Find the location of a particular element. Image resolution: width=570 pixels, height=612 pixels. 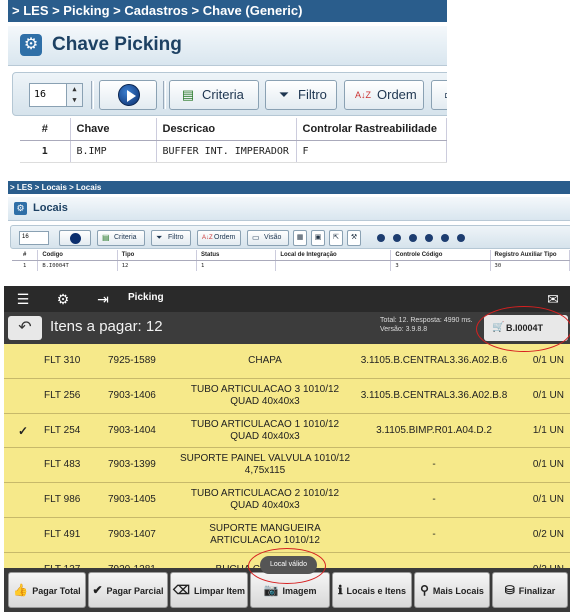

spinner-arrows-icon: ▲ ▼ is located at coordinates (74, 95).